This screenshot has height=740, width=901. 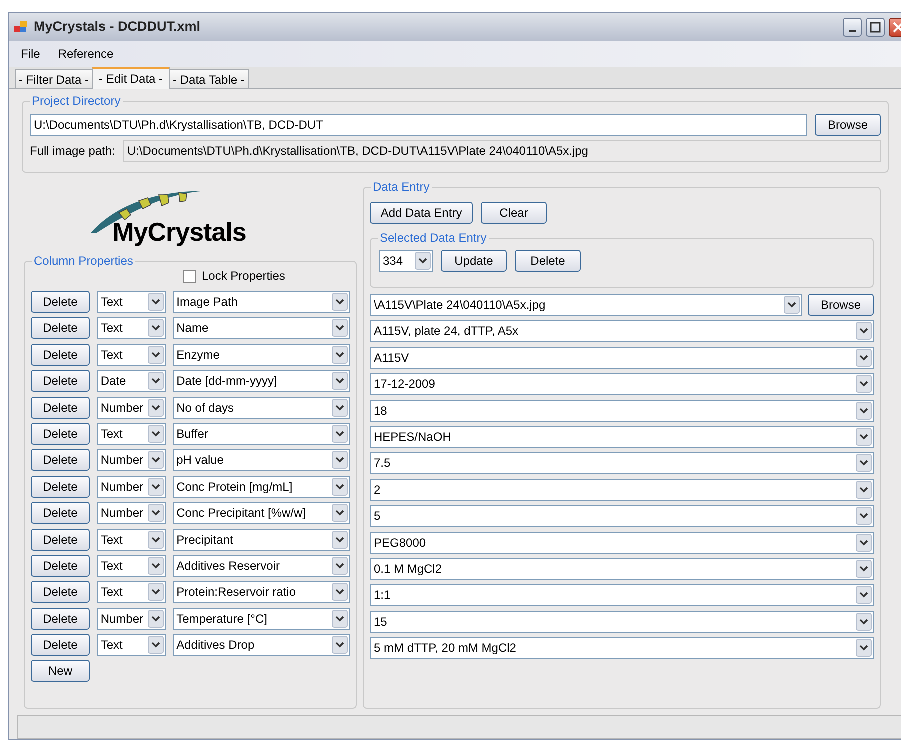 What do you see at coordinates (261, 645) in the screenshot?
I see `column-name-dropdown: Additives Drop` at bounding box center [261, 645].